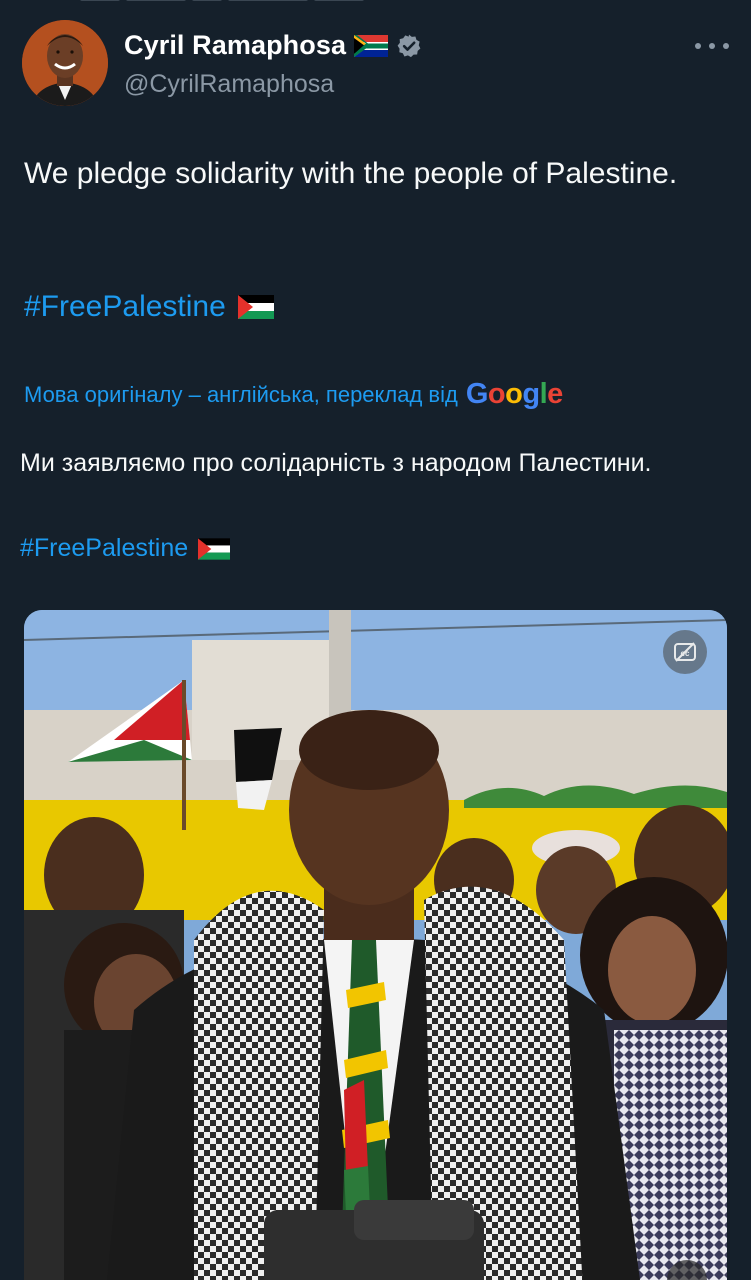  Describe the element at coordinates (514, 394) in the screenshot. I see `google-logo: Google` at that location.